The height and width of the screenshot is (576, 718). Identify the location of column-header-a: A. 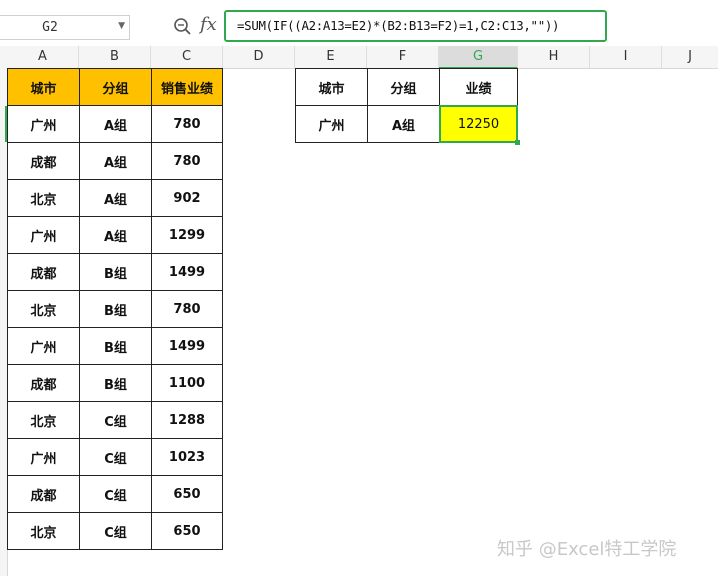
(43, 57).